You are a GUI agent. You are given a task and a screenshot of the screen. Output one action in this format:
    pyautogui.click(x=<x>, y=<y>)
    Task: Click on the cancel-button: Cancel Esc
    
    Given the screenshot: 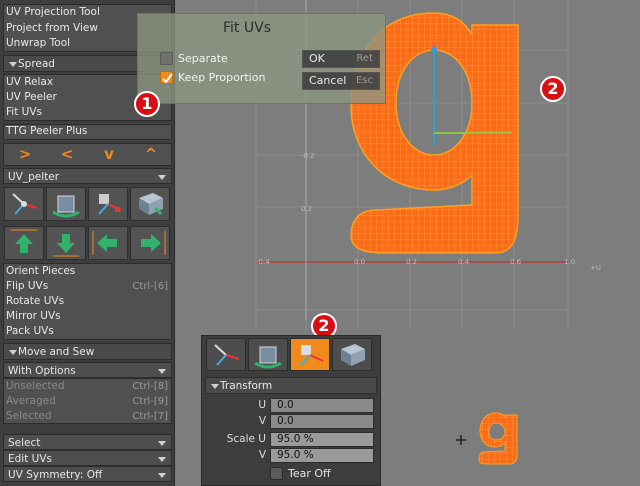 What is the action you would take?
    pyautogui.click(x=341, y=81)
    